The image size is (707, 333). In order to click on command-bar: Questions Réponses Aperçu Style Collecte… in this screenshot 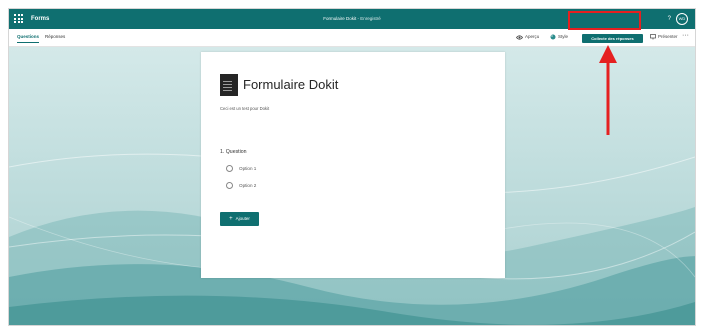, I will do `click(352, 38)`.